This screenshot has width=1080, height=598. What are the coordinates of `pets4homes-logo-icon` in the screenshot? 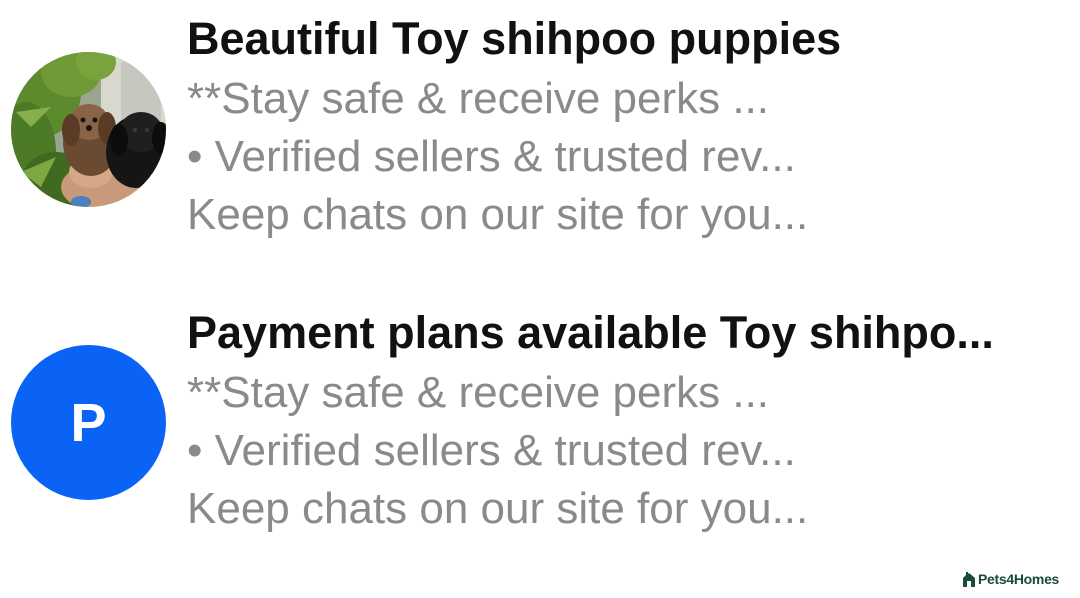 It's located at (969, 579).